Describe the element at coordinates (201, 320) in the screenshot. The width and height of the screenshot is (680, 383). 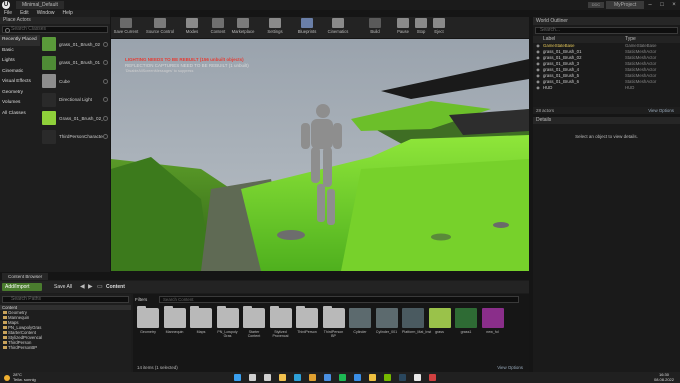
I see `folder-tile: Maps` at that location.